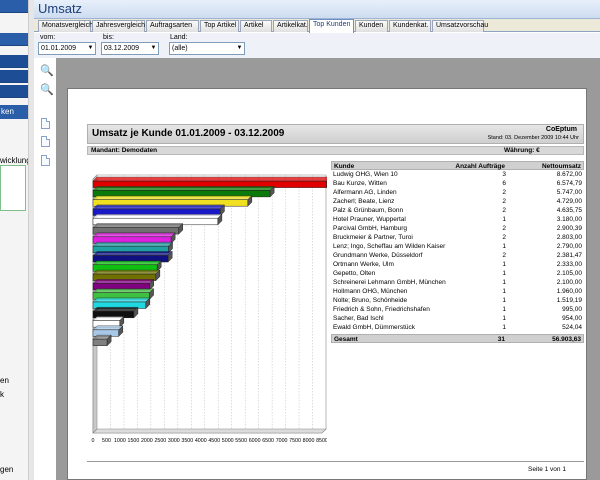 The image size is (600, 480). Describe the element at coordinates (569, 282) in the screenshot. I see `cell-umsatz: 2.100,00` at that location.